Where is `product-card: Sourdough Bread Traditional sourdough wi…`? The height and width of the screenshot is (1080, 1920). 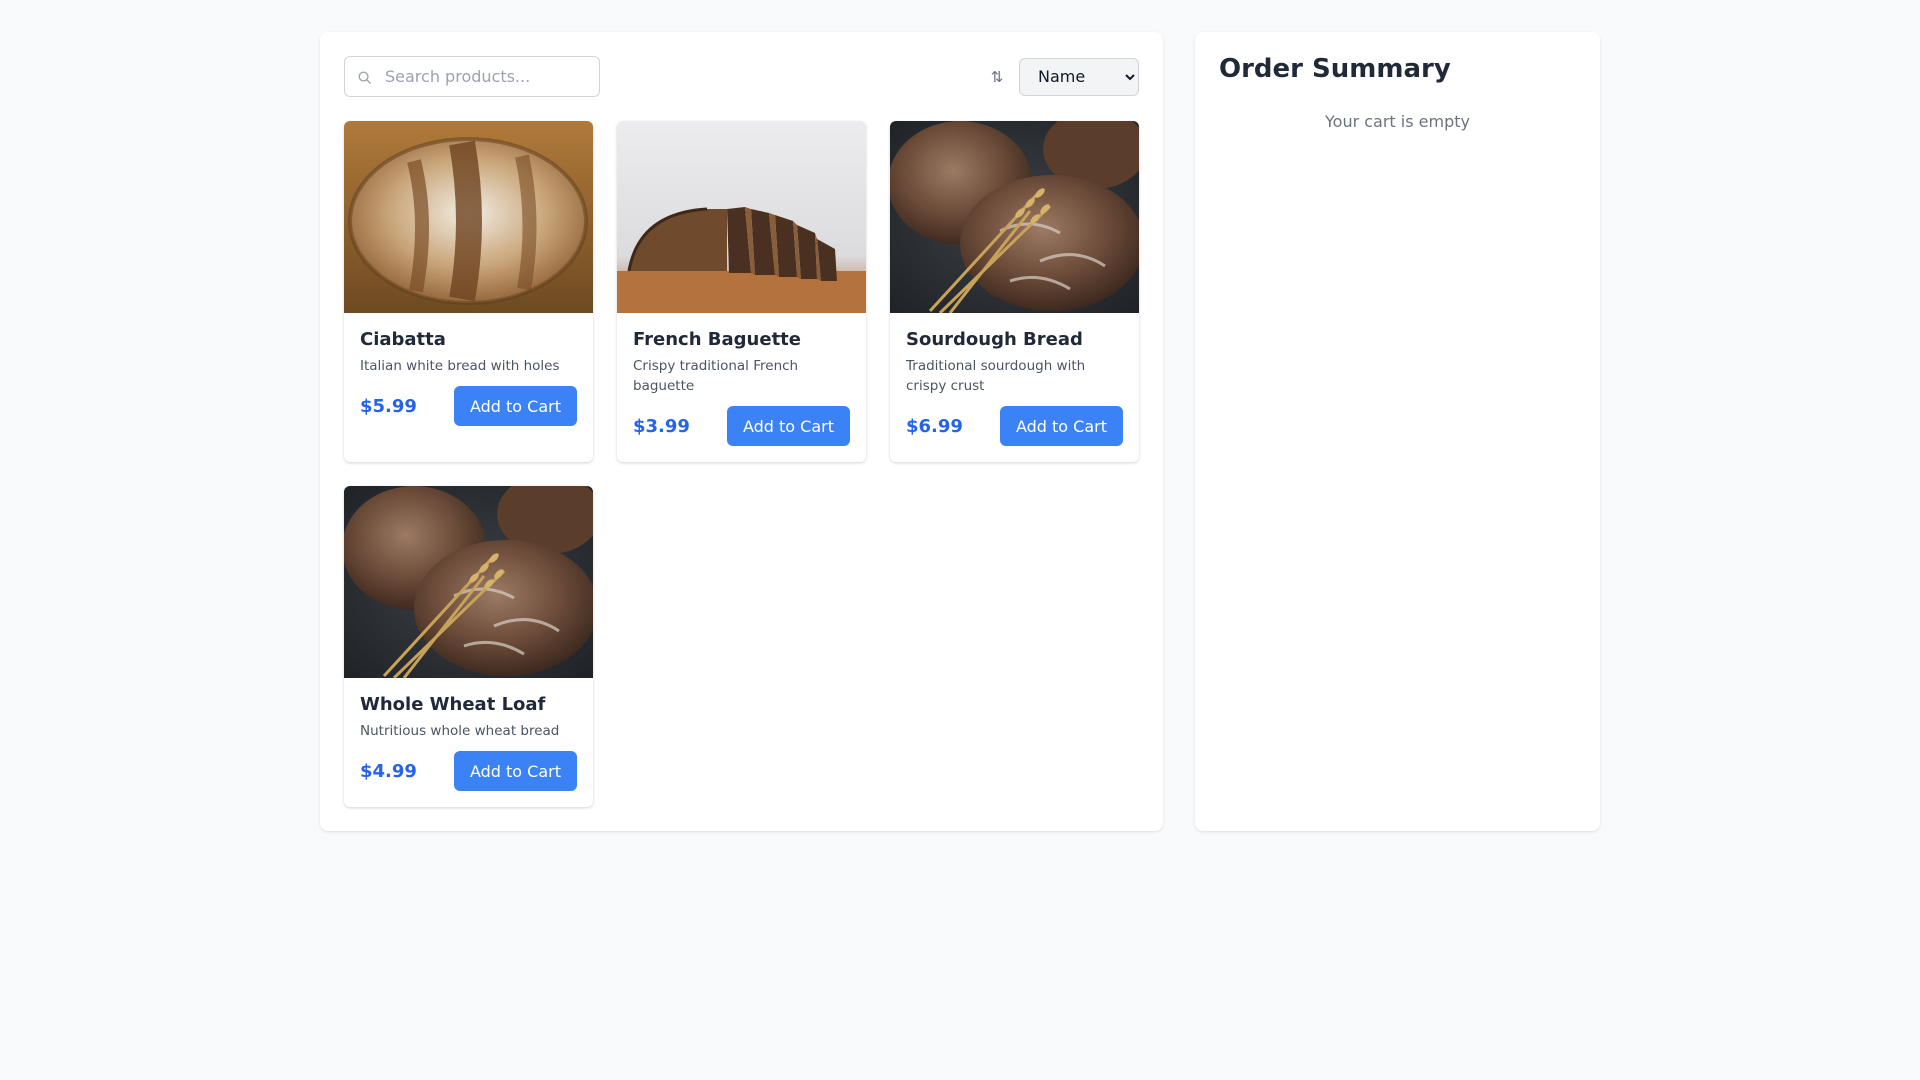
product-card: Sourdough Bread Traditional sourdough wi… is located at coordinates (1014, 291).